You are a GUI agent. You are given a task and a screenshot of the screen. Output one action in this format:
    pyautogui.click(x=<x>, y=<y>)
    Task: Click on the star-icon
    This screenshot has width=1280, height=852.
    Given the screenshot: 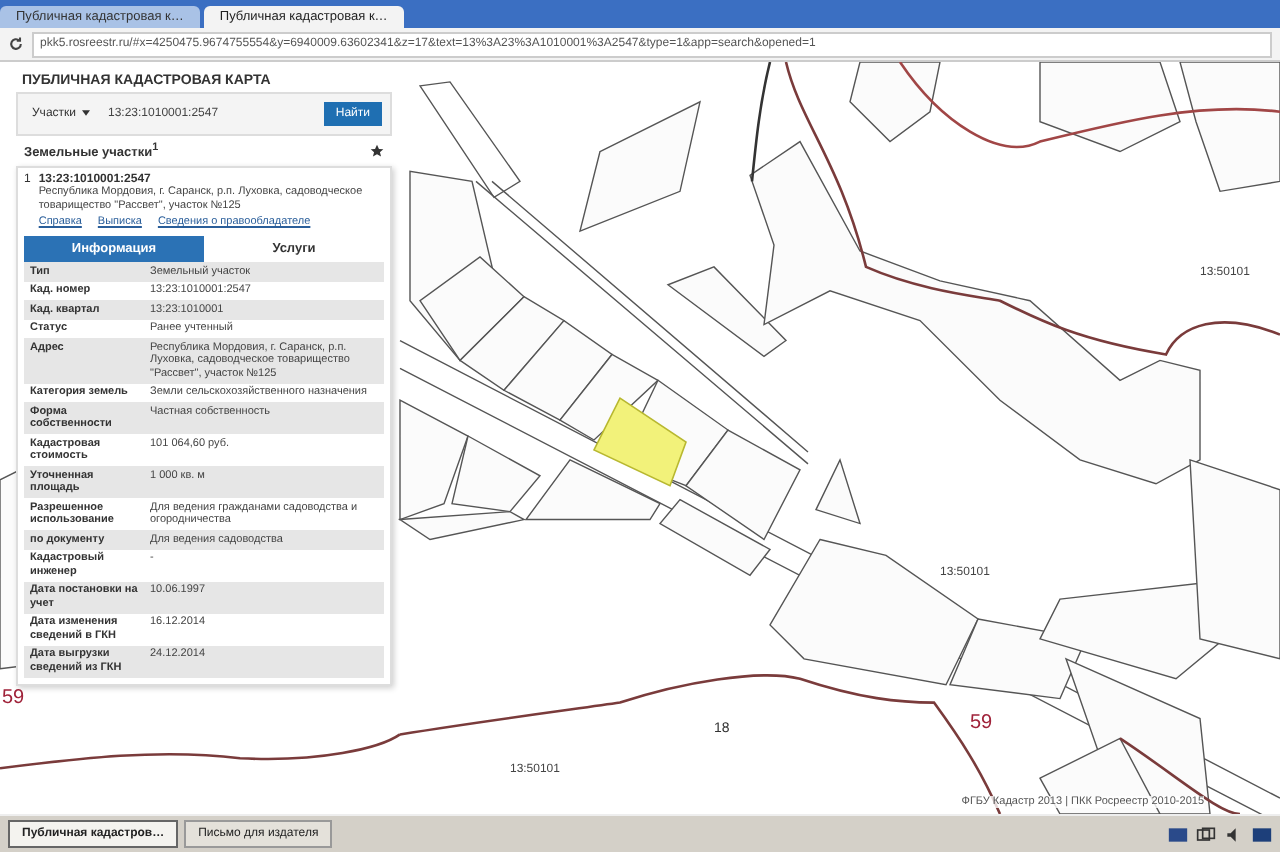 What is the action you would take?
    pyautogui.click(x=377, y=151)
    